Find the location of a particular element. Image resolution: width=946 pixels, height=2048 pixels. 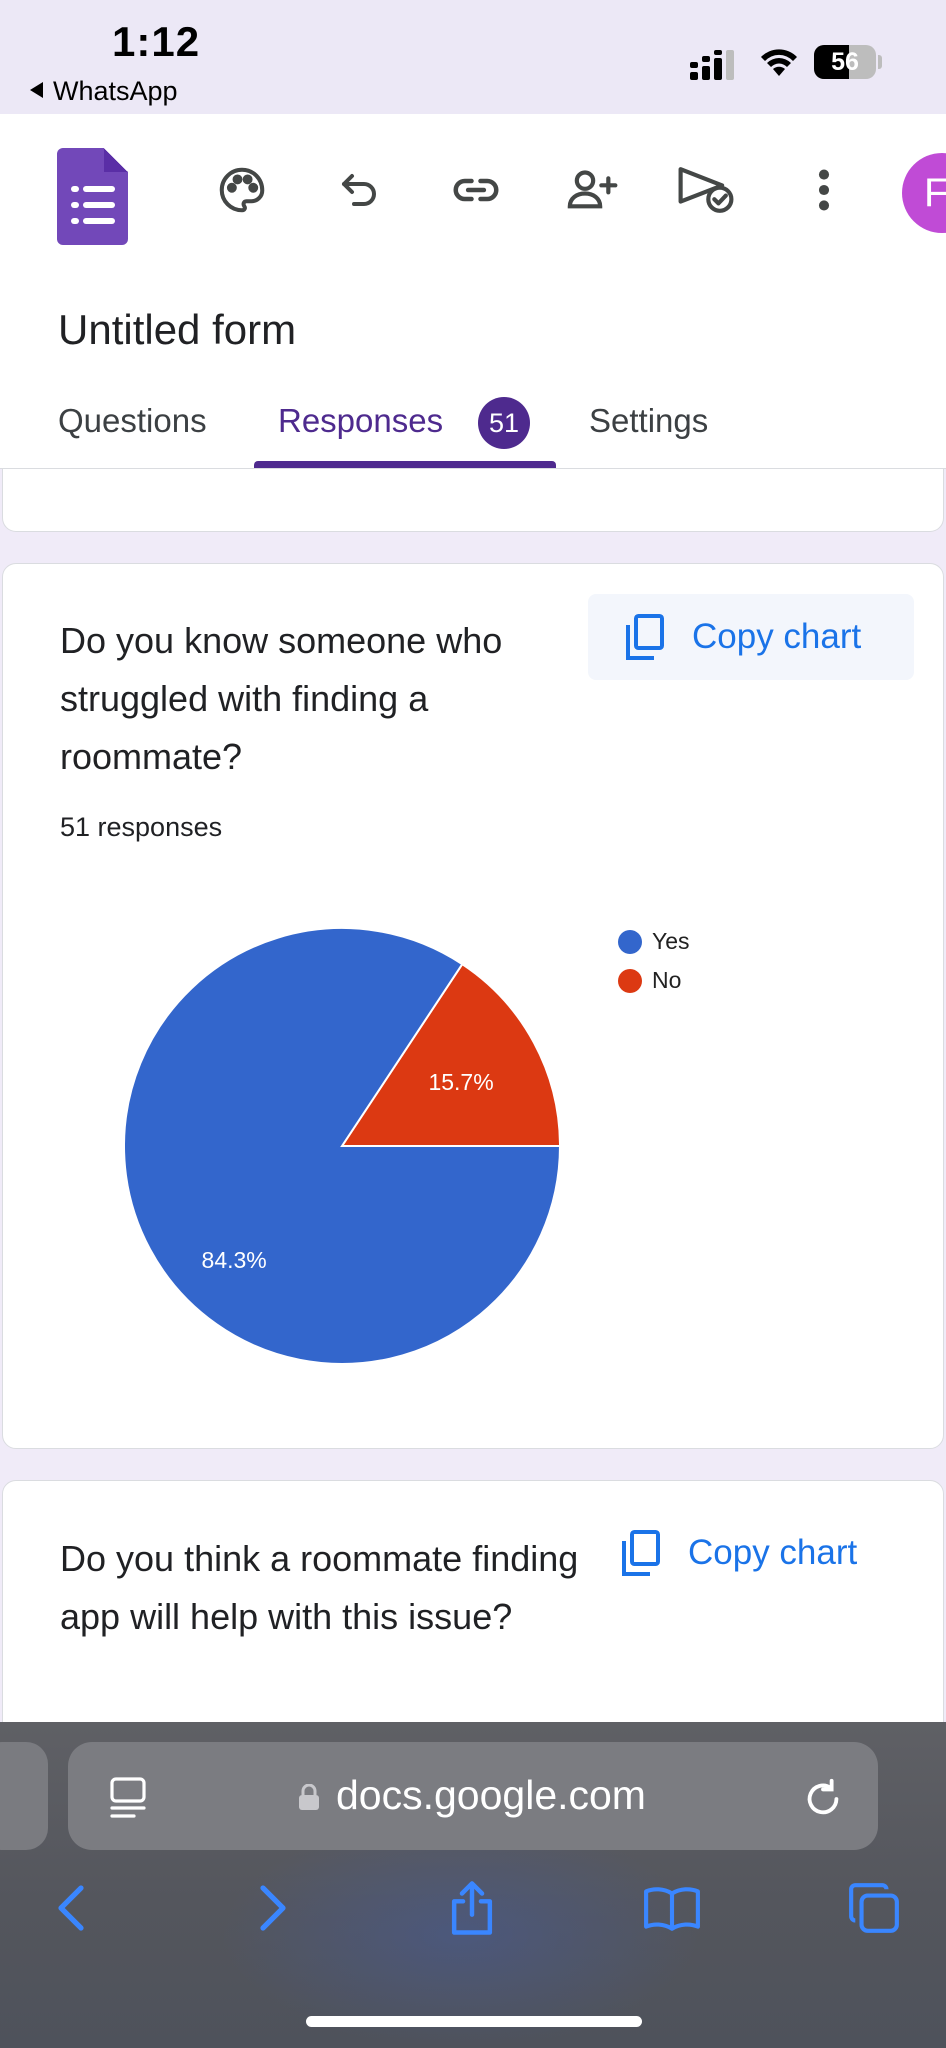

active-tab-indicator is located at coordinates (405, 464).